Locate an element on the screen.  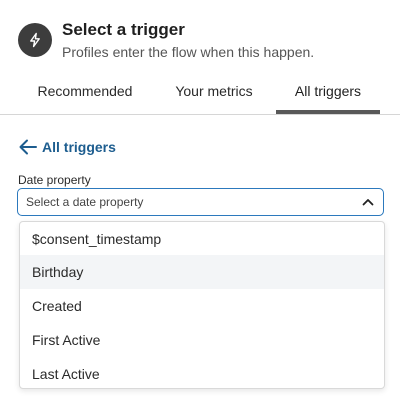
back-to-all-triggers-link: All triggers is located at coordinates (67, 147).